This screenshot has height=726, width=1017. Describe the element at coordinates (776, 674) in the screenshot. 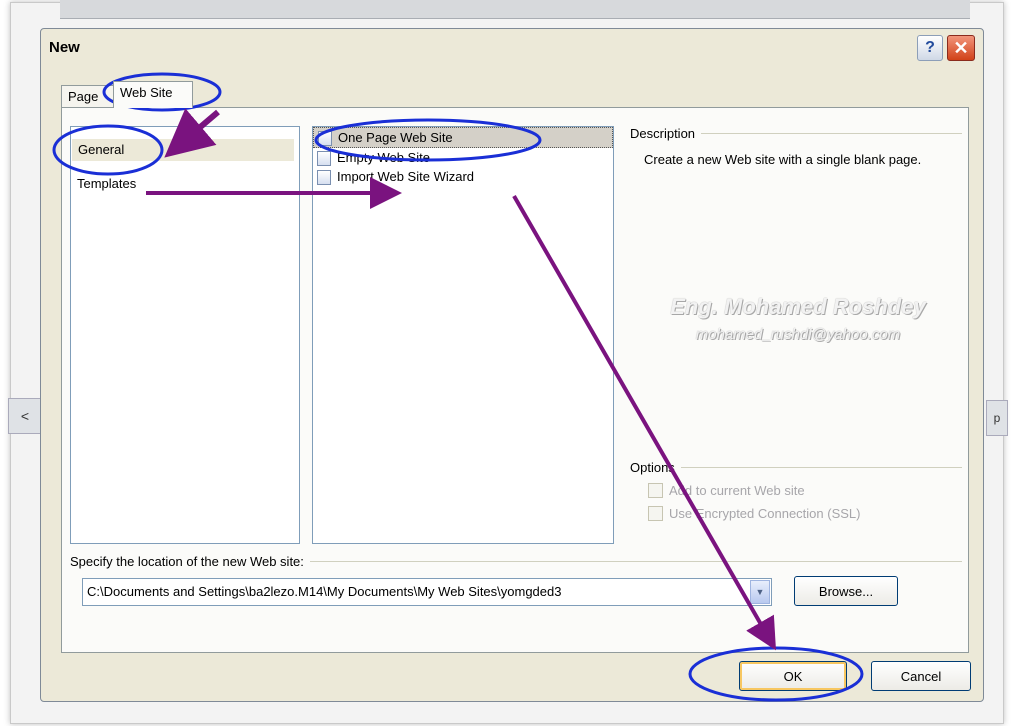

I see `highlight-circle-ok` at that location.